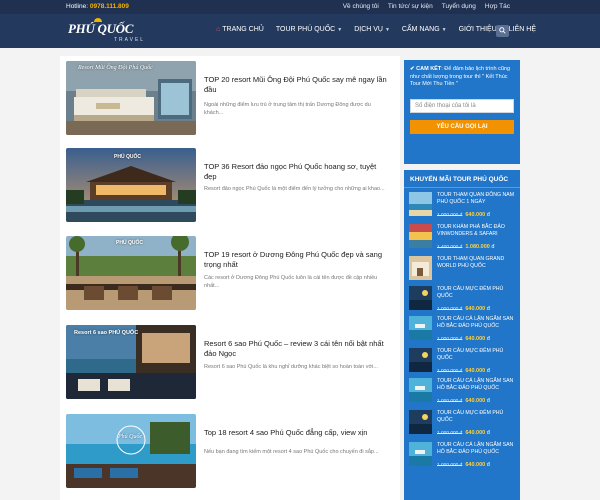 This screenshot has width=600, height=500. I want to click on search-icon, so click(502, 30).